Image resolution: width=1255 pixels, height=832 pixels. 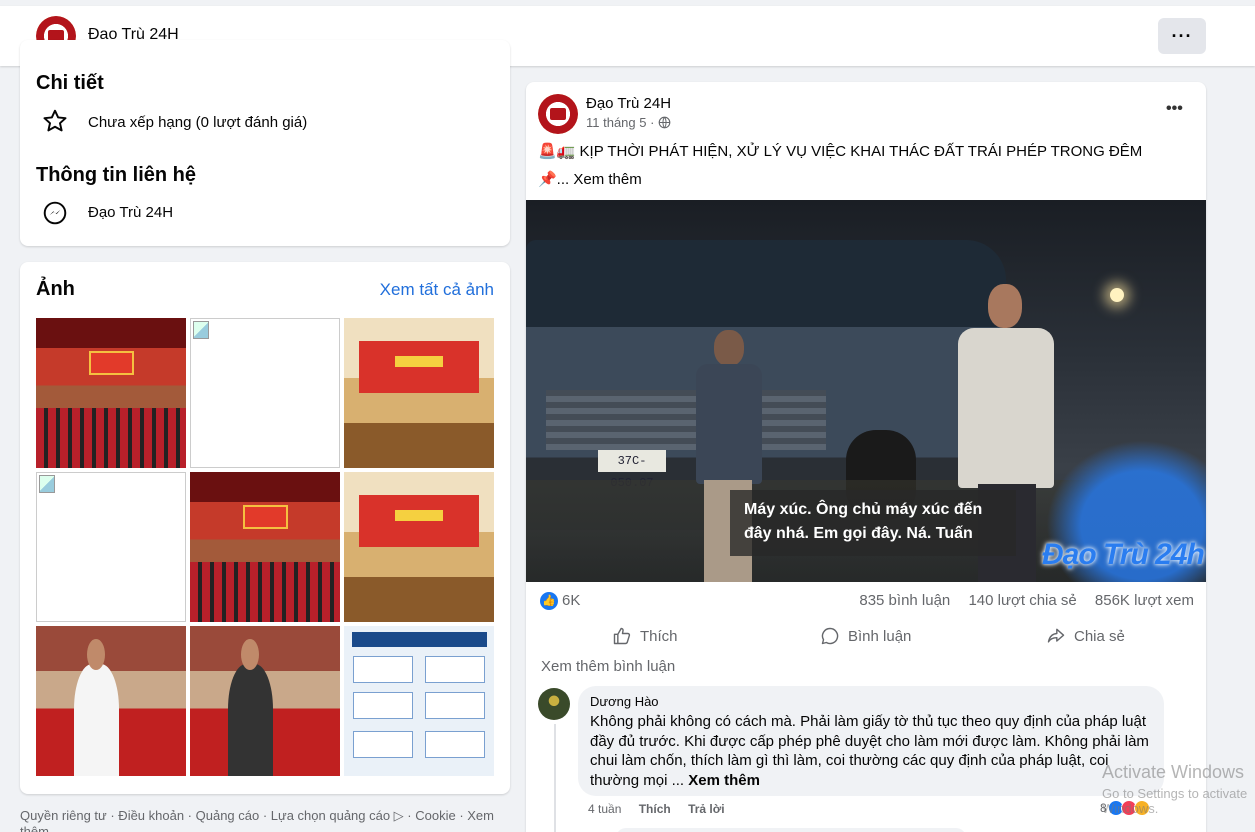 What do you see at coordinates (724, 780) in the screenshot?
I see `comment-see-more-link: Xem thêm` at bounding box center [724, 780].